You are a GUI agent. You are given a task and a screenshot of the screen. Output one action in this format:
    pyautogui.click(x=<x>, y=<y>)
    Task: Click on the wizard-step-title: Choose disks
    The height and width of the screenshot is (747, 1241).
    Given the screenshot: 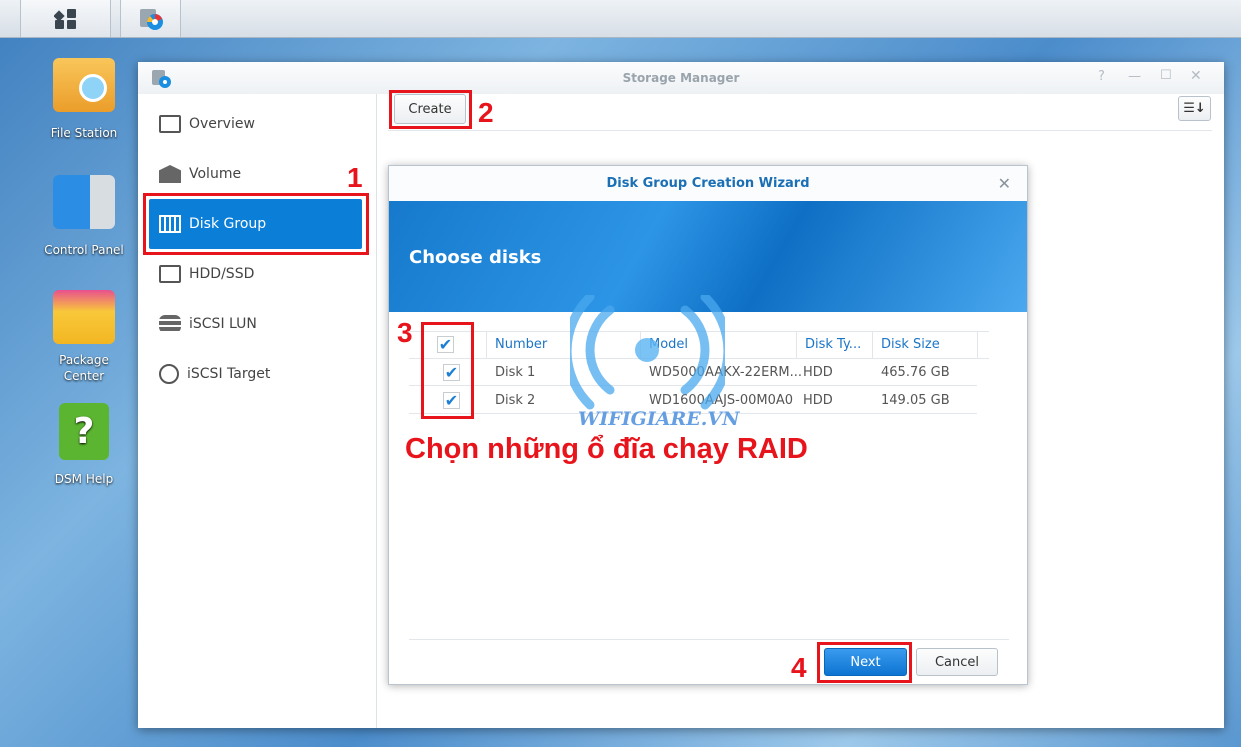 What is the action you would take?
    pyautogui.click(x=475, y=257)
    